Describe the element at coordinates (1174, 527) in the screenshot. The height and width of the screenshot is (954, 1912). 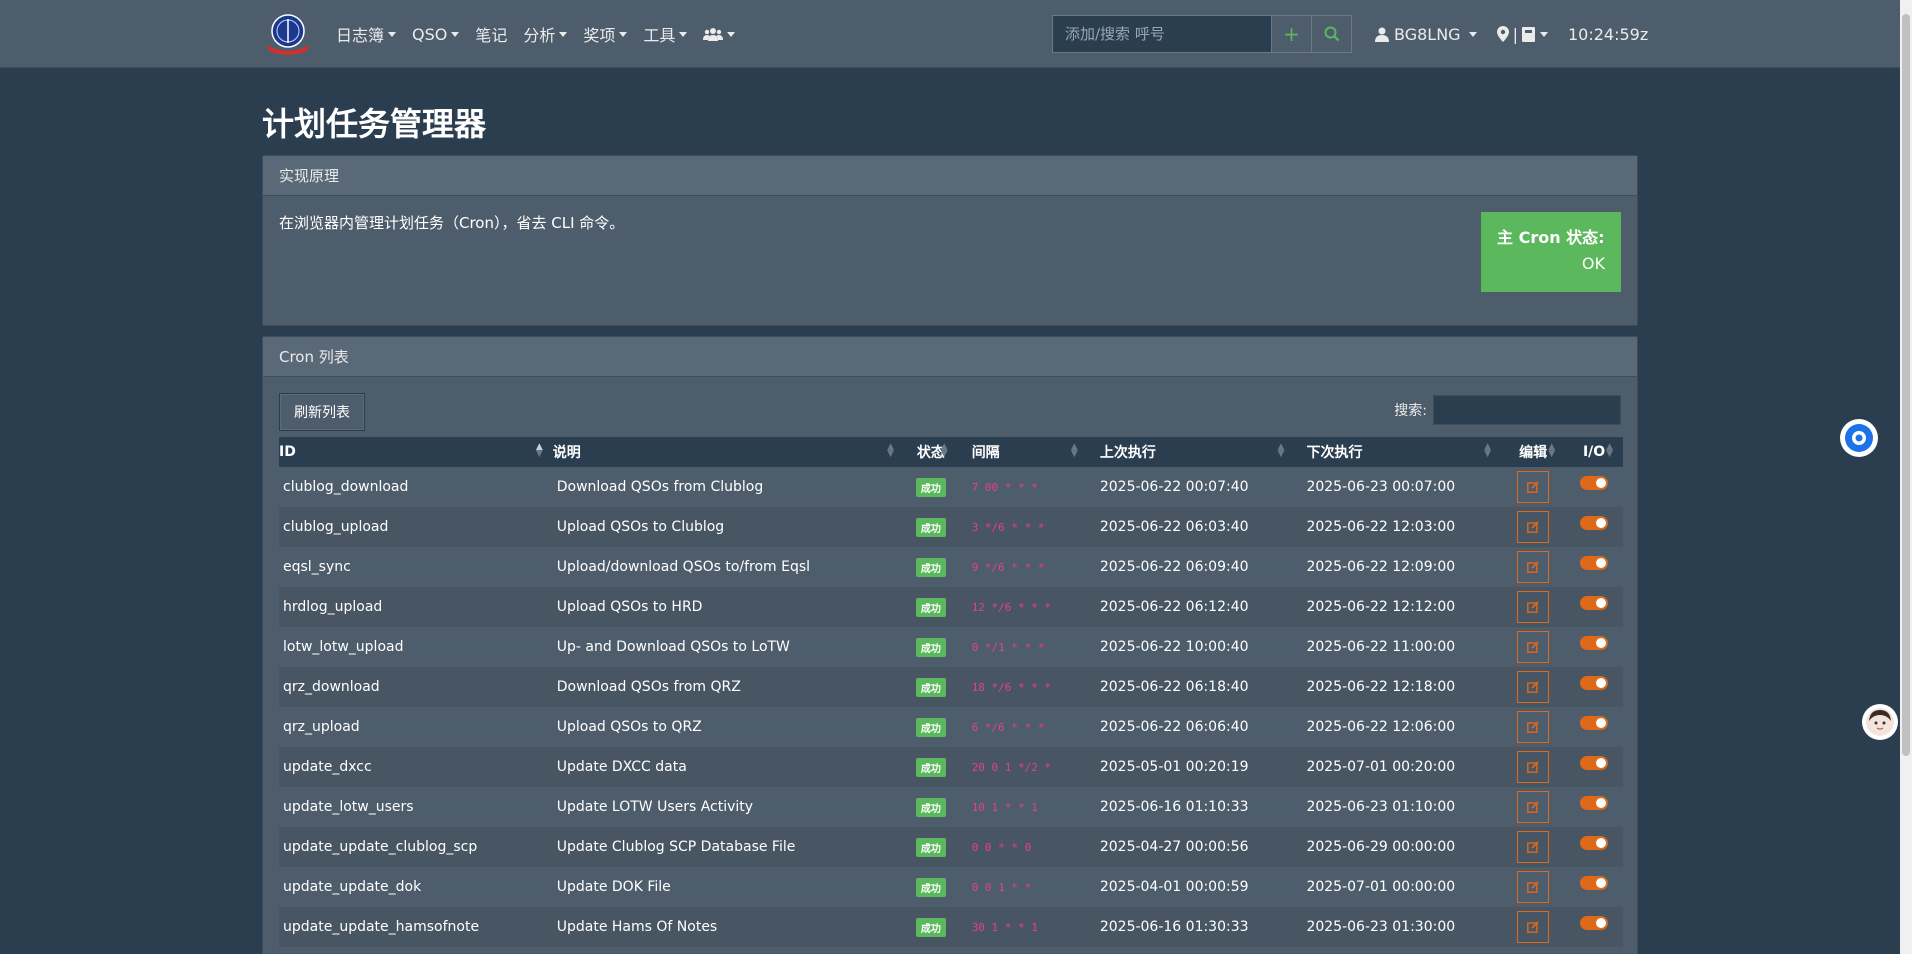
I see `last-run: 2025-06-22 06:03:40` at that location.